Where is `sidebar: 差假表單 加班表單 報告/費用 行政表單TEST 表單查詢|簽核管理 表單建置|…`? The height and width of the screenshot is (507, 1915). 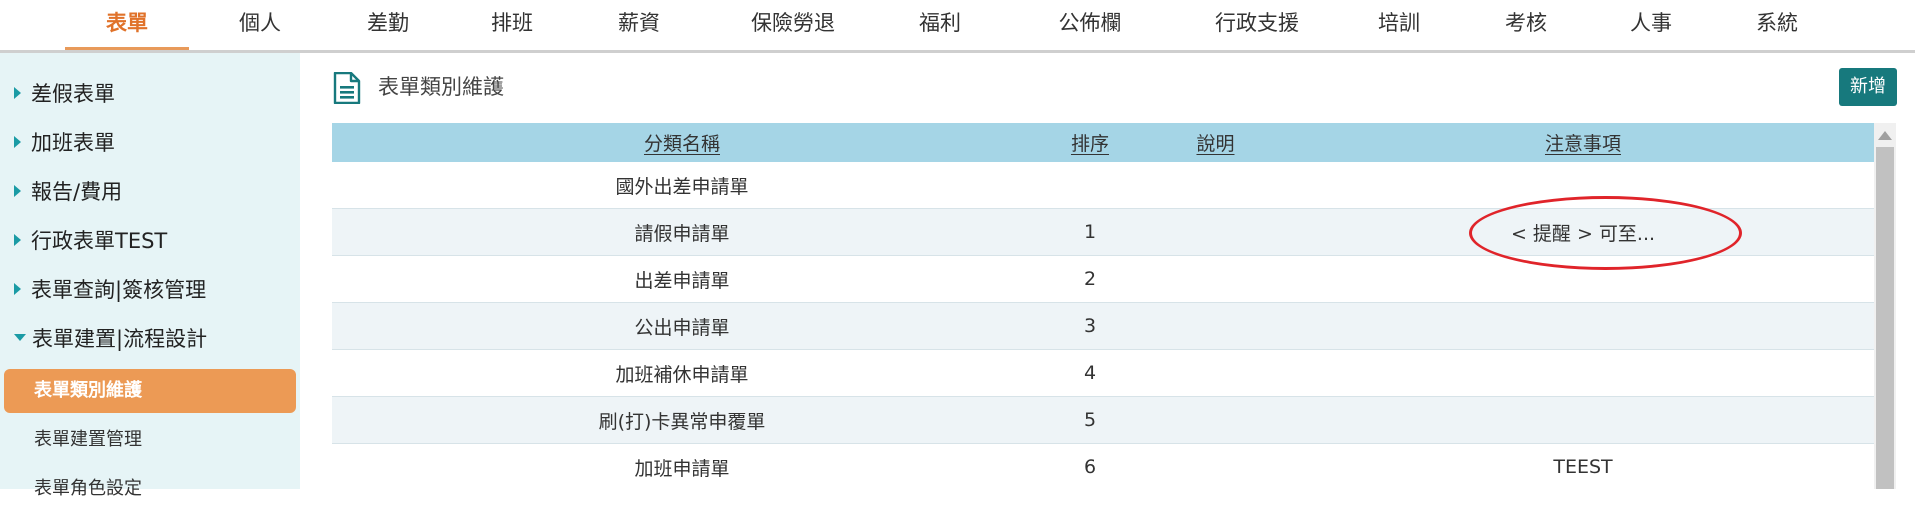
sidebar: 差假表單 加班表單 報告/費用 行政表單TEST 表單查詢|簽核管理 表單建置|… is located at coordinates (150, 276).